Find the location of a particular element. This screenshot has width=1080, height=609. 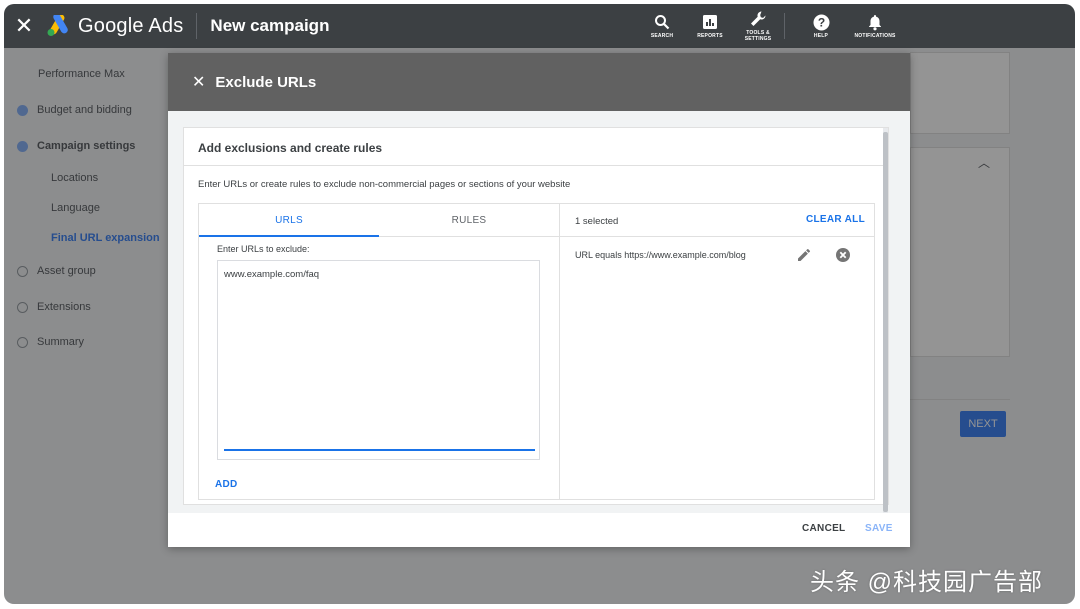

selected-count: 1 selected is located at coordinates (597, 221).